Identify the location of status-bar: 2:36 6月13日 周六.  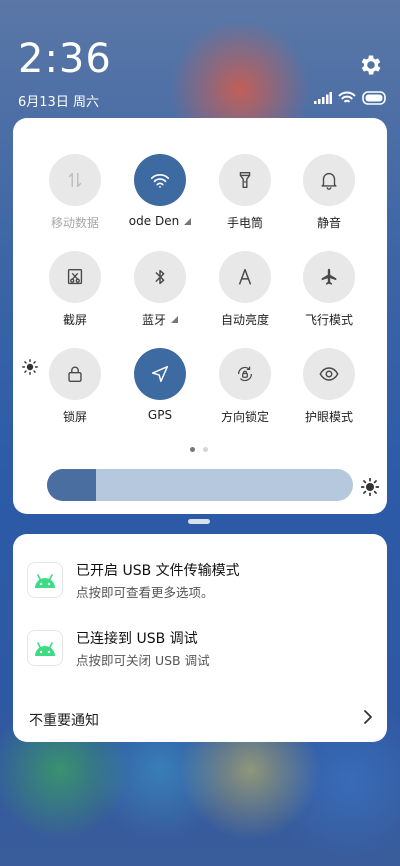
(200, 57).